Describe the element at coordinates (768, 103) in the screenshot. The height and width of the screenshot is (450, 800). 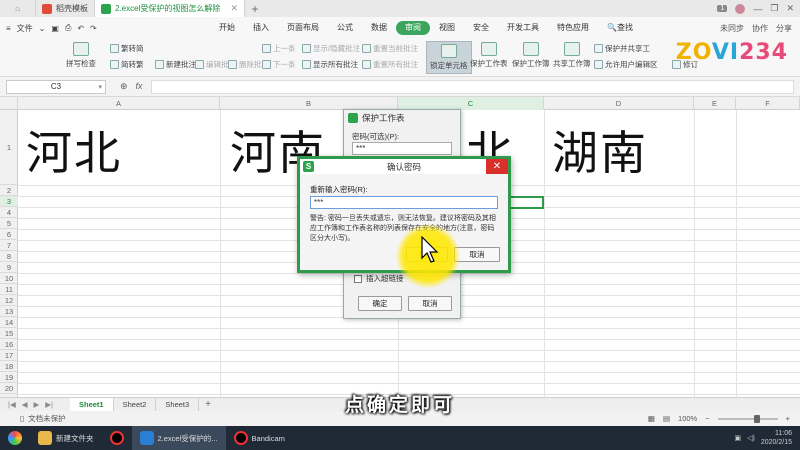
I see `column-header-f: F` at that location.